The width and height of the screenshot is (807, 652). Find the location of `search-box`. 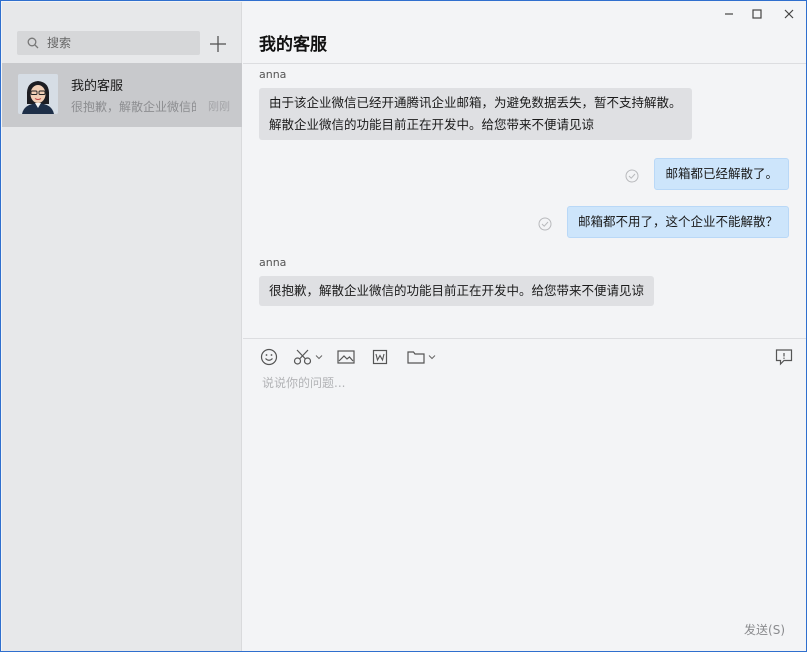

search-box is located at coordinates (108, 43).